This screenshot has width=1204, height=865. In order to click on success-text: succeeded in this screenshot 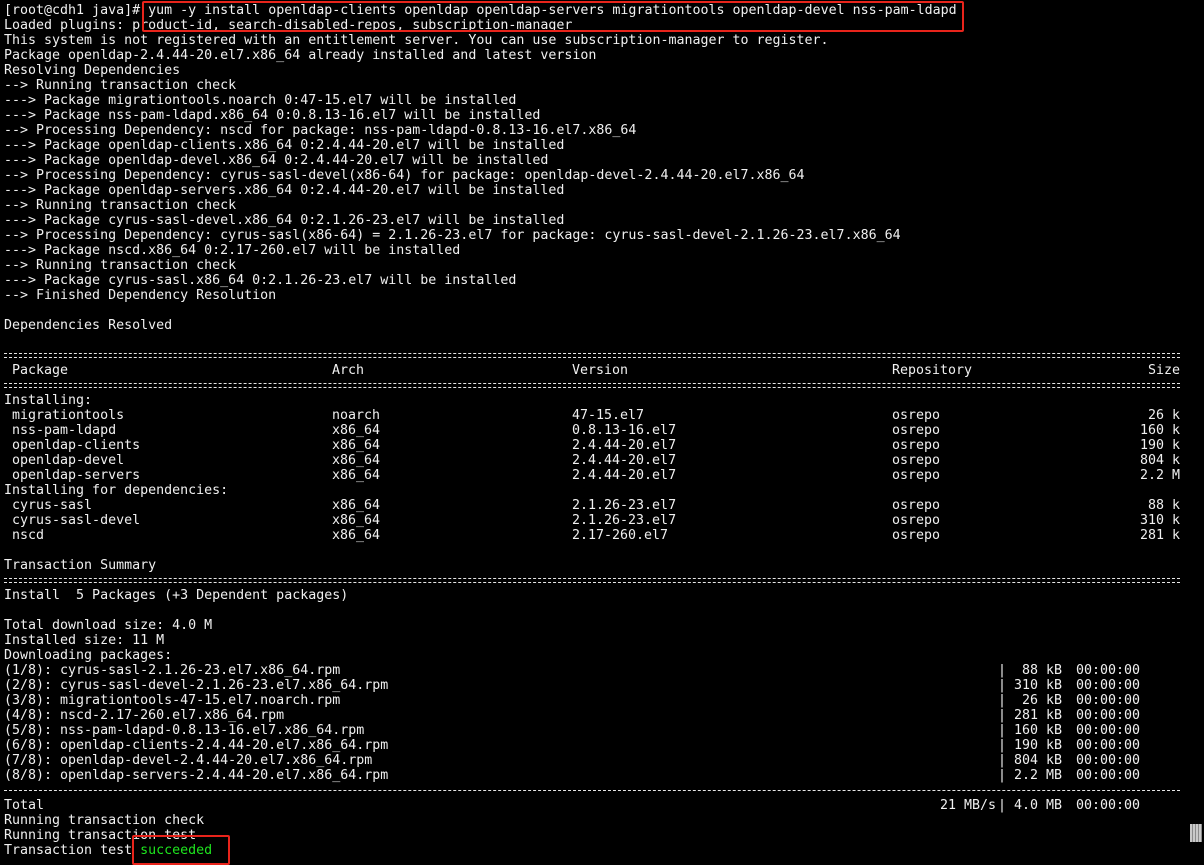, I will do `click(176, 850)`.